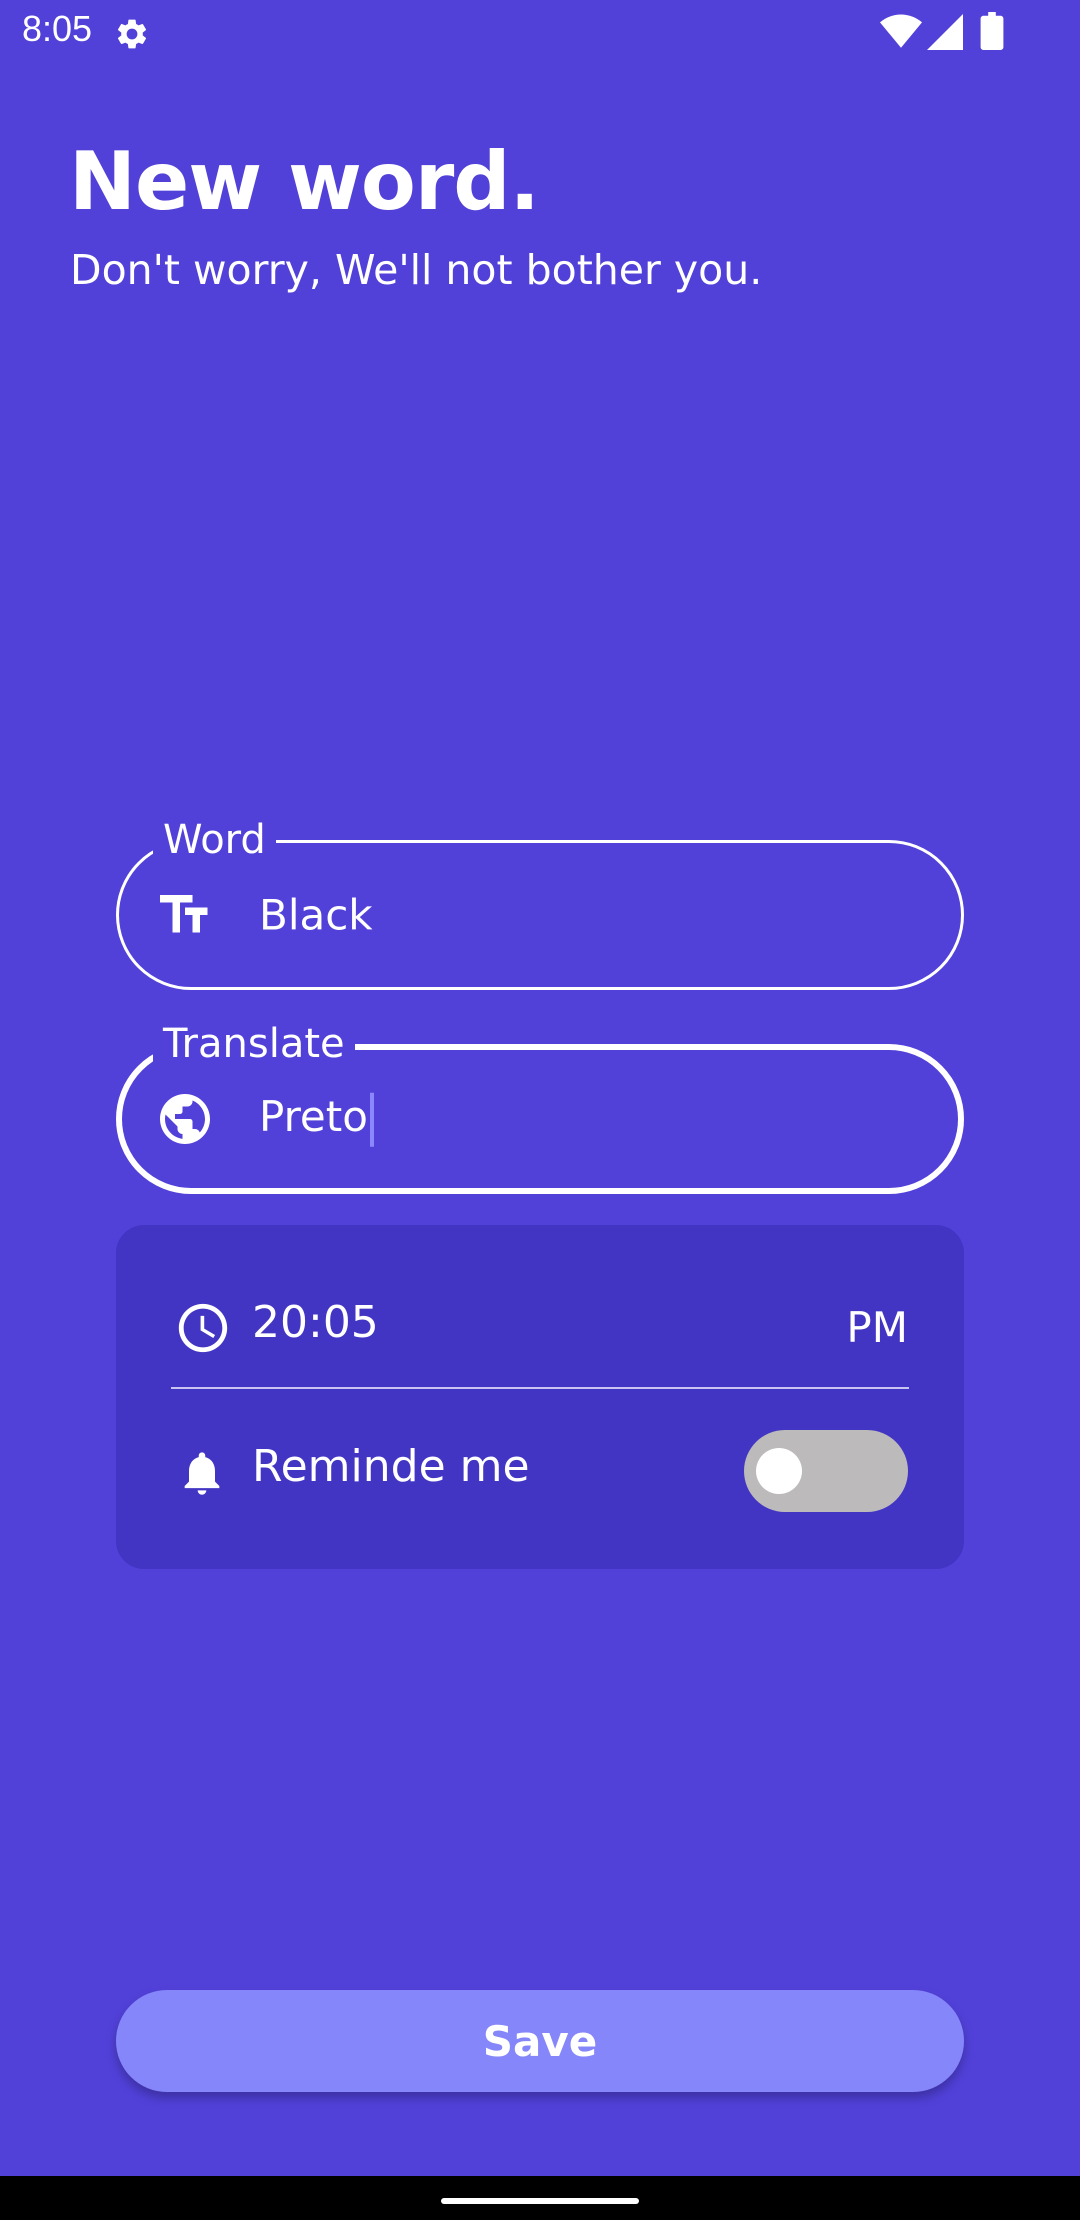 The width and height of the screenshot is (1080, 2220). What do you see at coordinates (540, 2041) in the screenshot?
I see `save-button: Save` at bounding box center [540, 2041].